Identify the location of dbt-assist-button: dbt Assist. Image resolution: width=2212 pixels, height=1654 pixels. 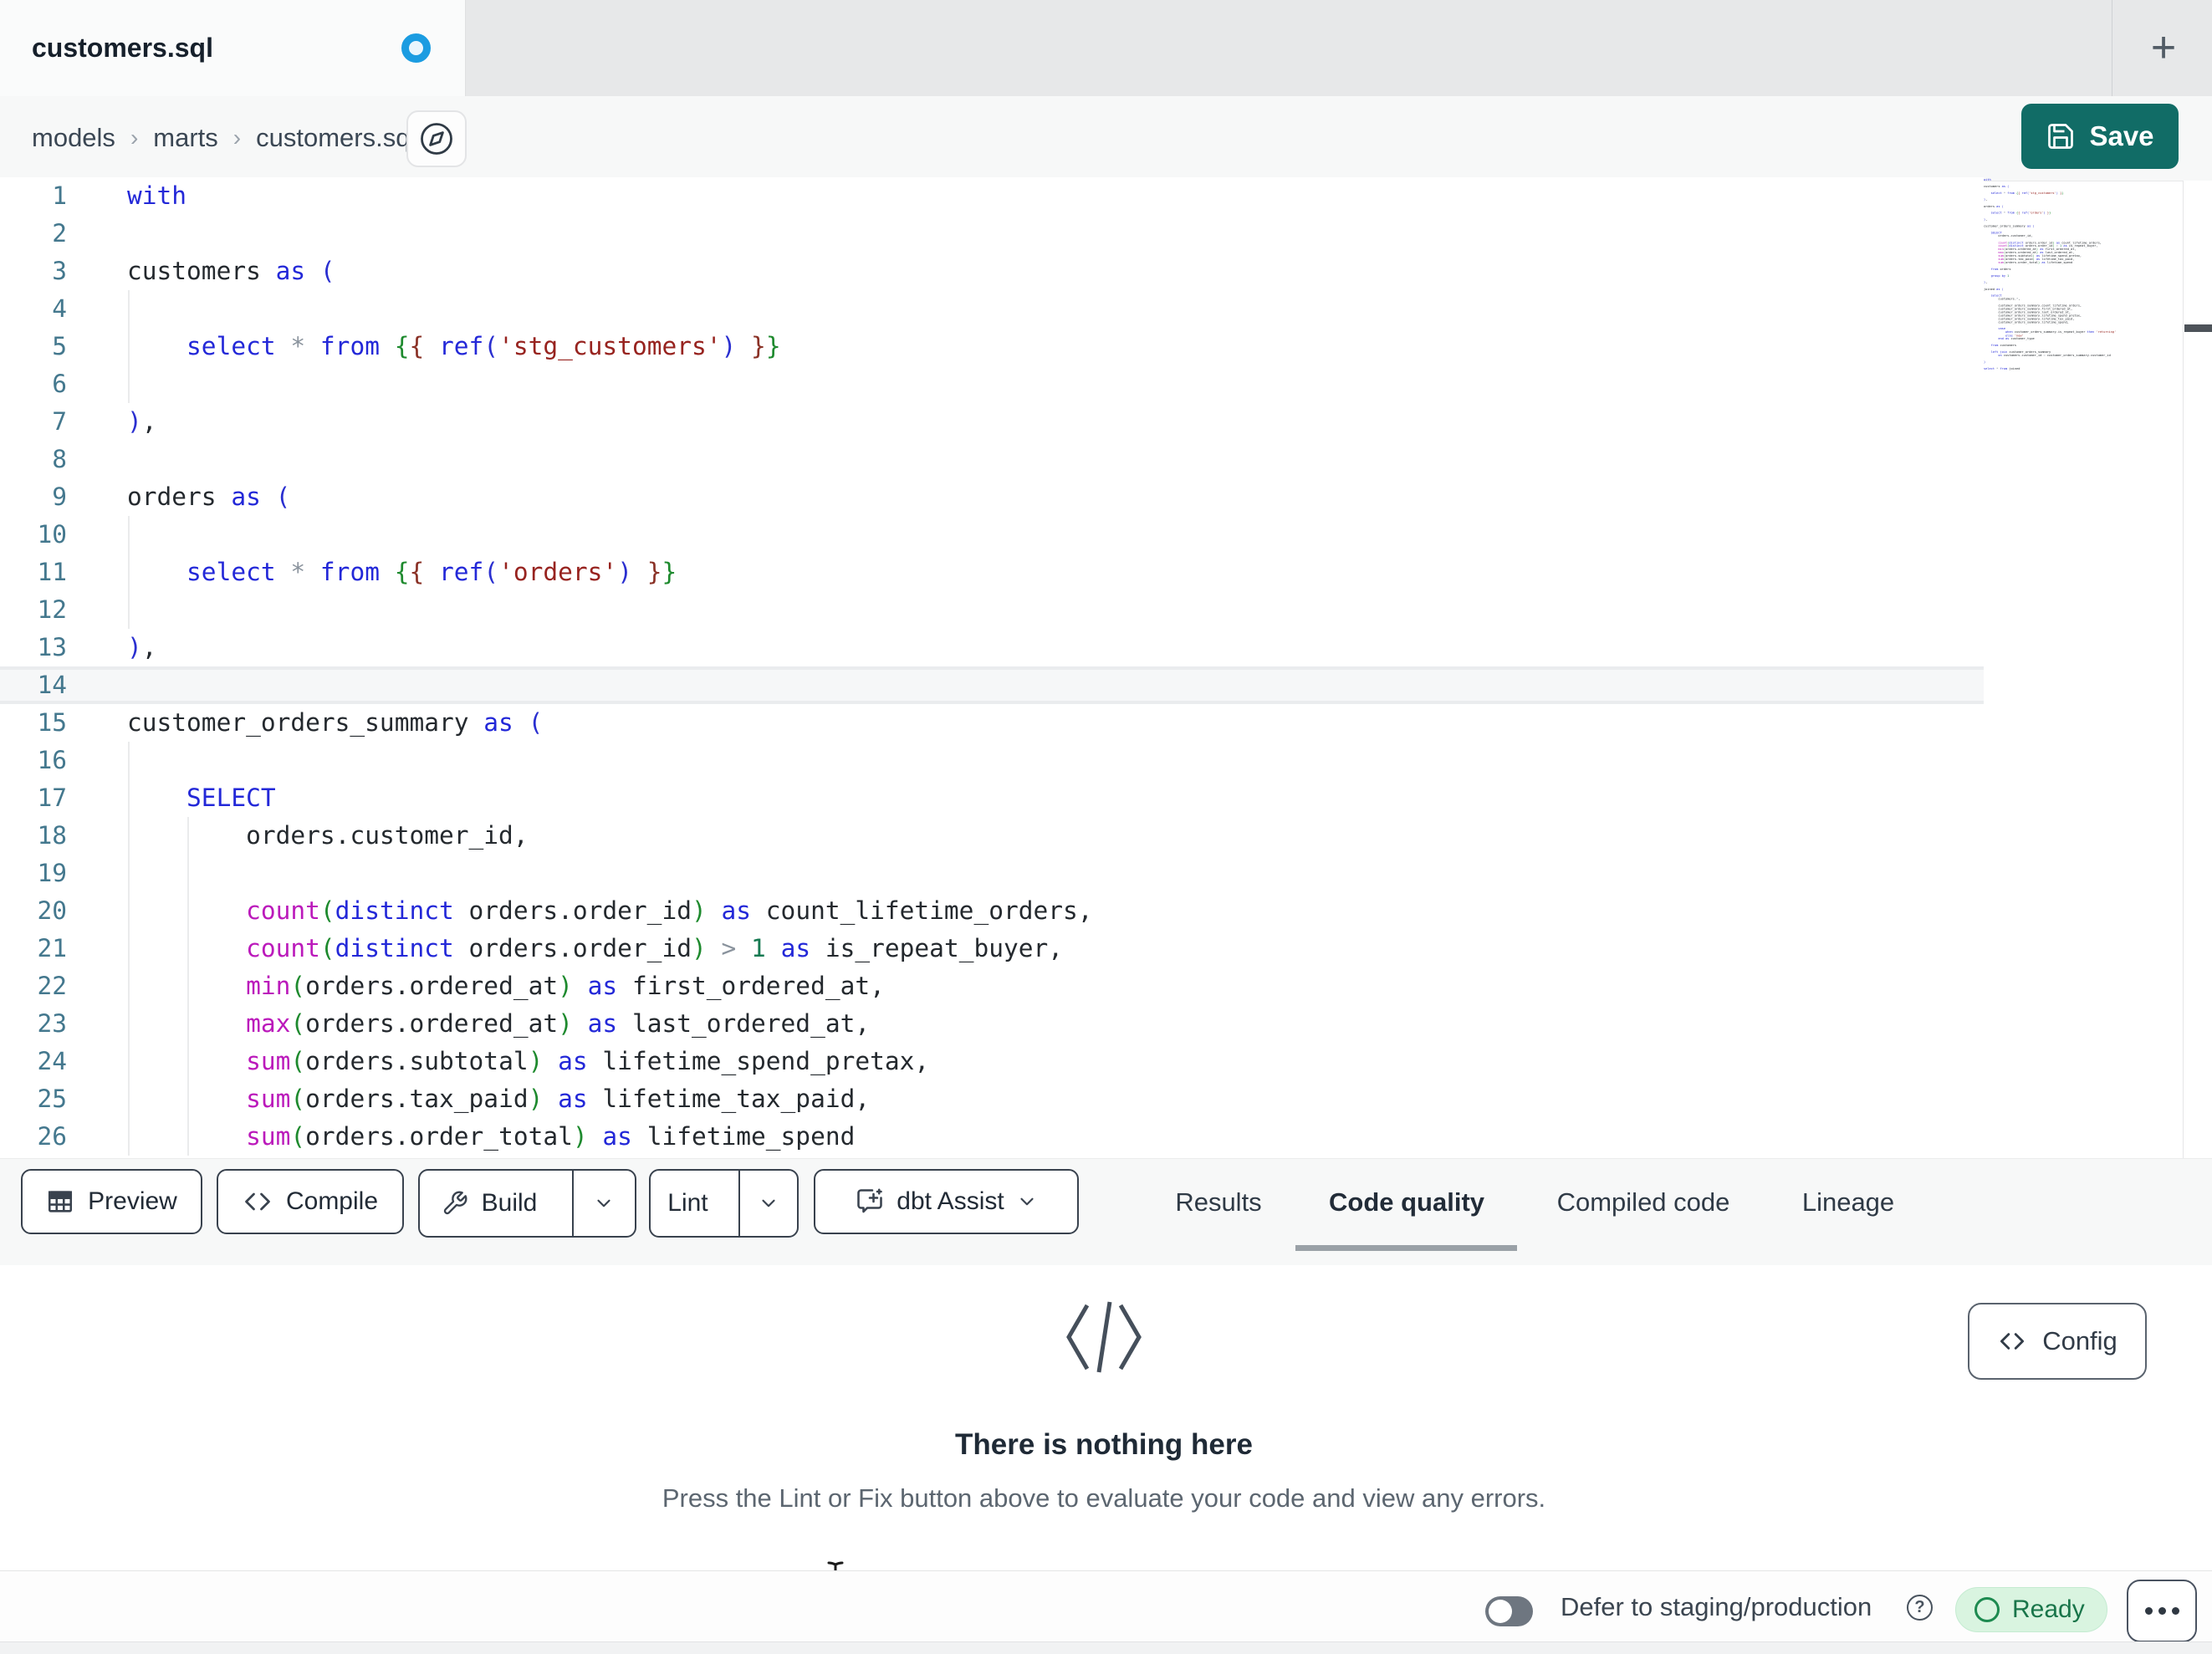
(947, 1201).